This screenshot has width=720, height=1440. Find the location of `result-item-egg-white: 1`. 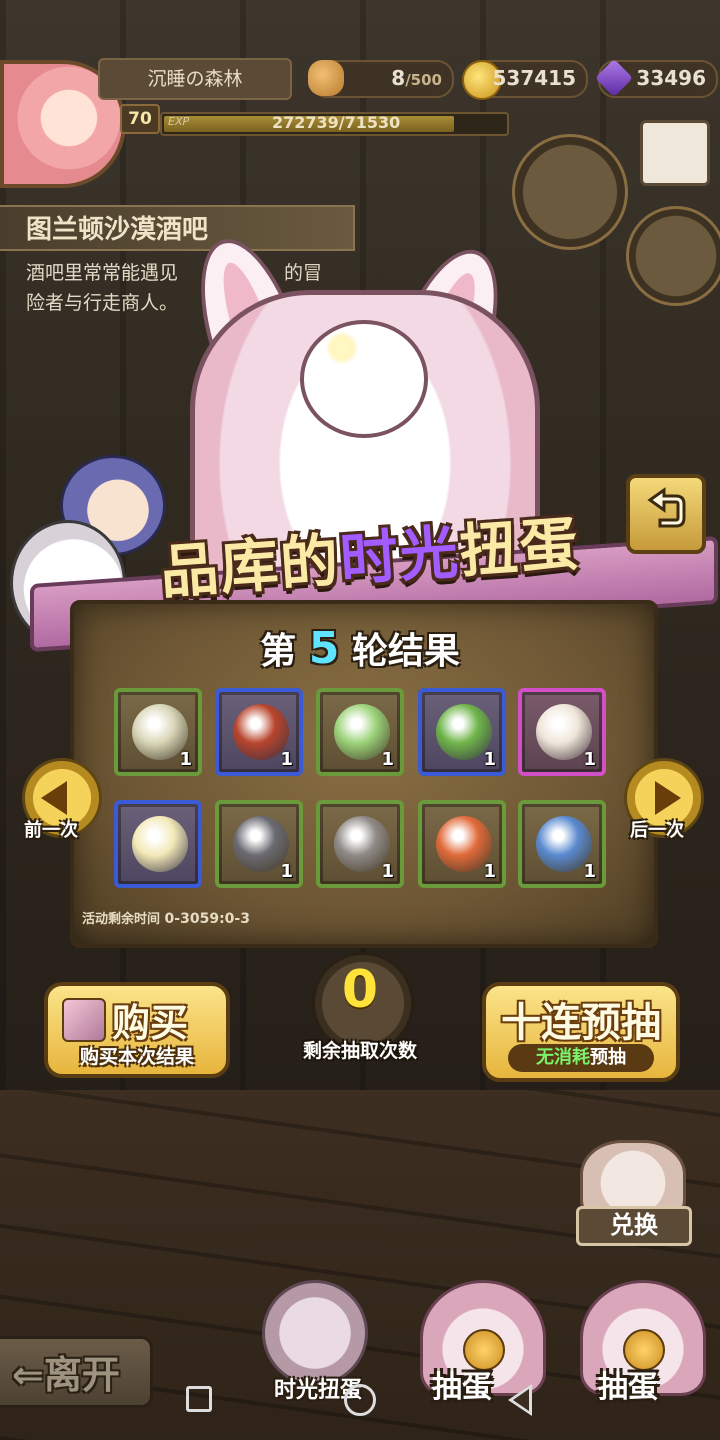

result-item-egg-white: 1 is located at coordinates (158, 732).